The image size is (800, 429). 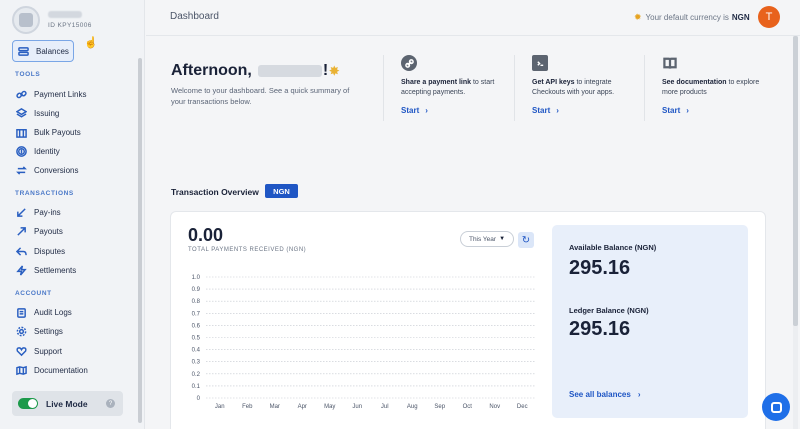 What do you see at coordinates (65, 14) in the screenshot?
I see `merchant-name-redacted` at bounding box center [65, 14].